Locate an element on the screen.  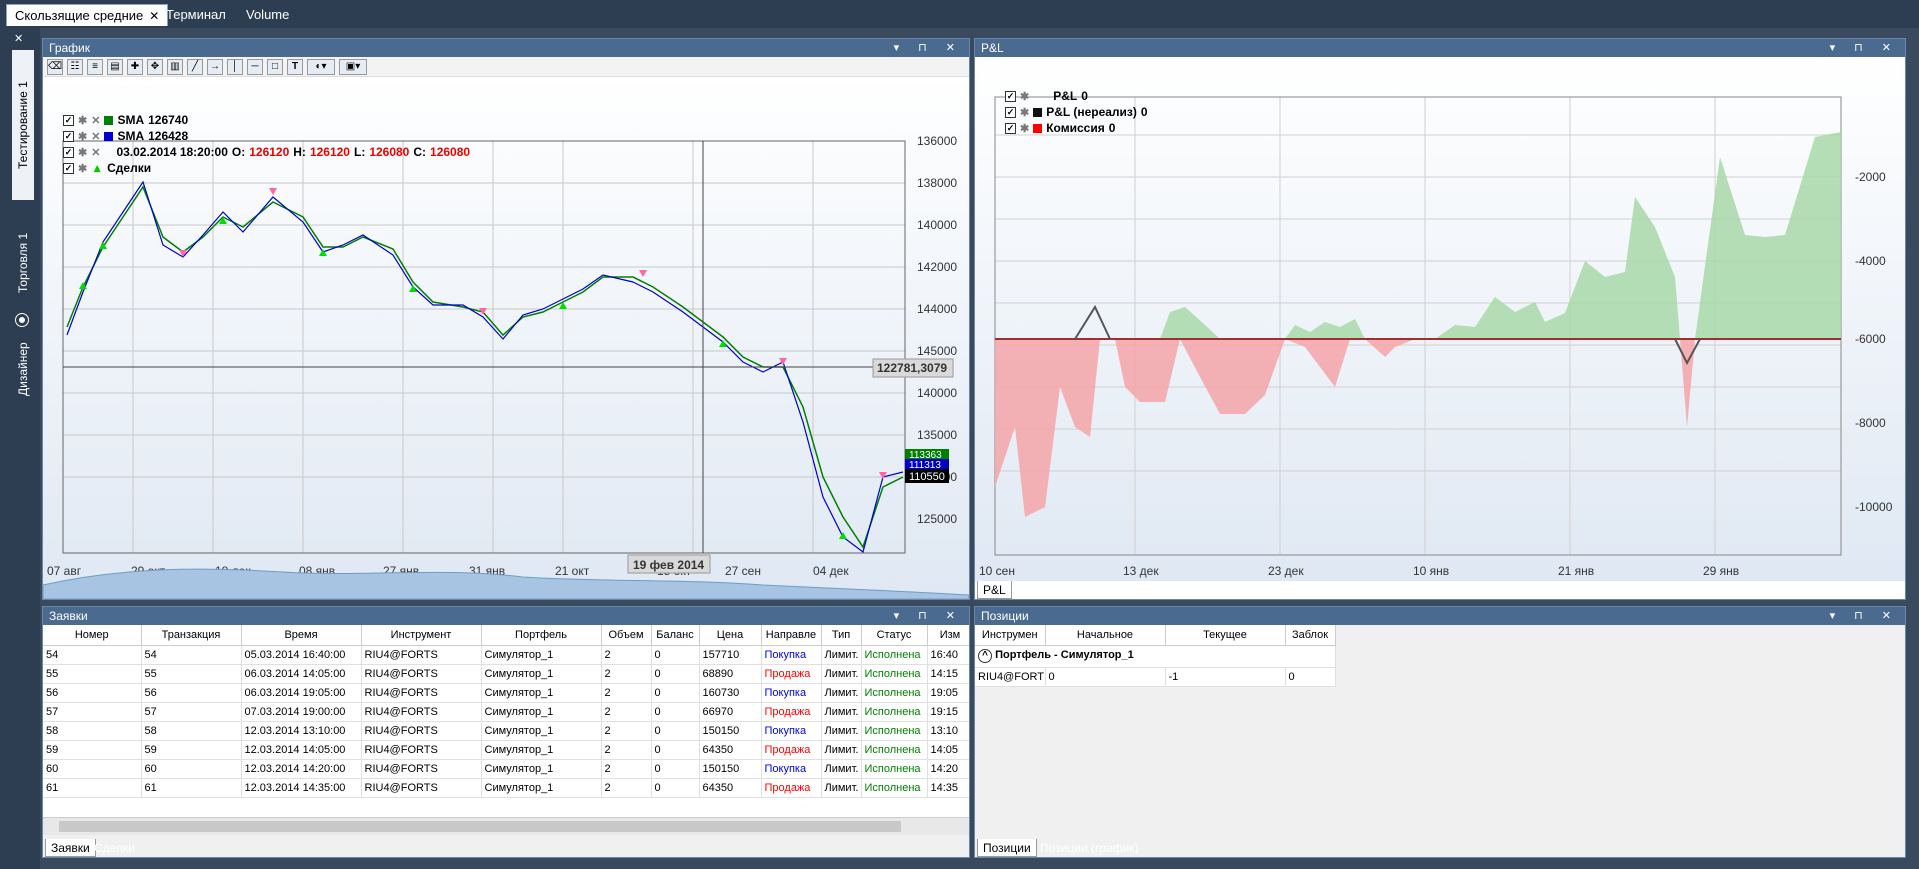
column-header: Инструмент is located at coordinates (421, 635).